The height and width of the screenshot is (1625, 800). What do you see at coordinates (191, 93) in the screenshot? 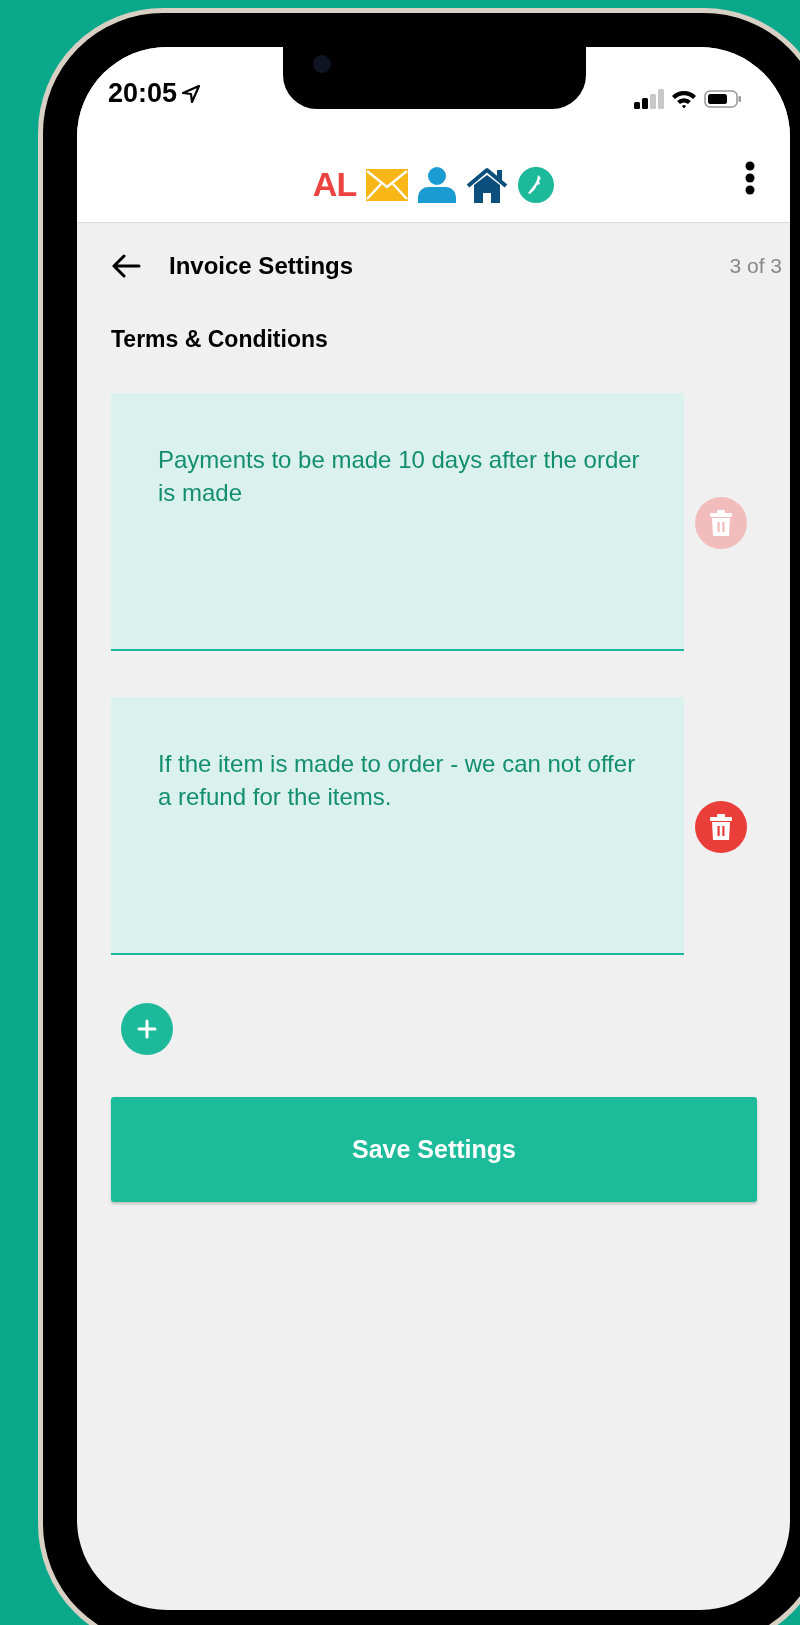
I see `location-arrow-icon` at bounding box center [191, 93].